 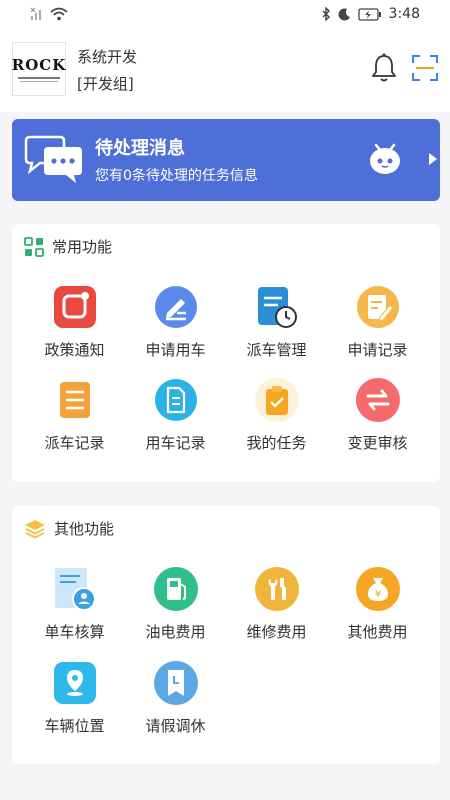 What do you see at coordinates (377, 400) in the screenshot?
I see `change-review-icon` at bounding box center [377, 400].